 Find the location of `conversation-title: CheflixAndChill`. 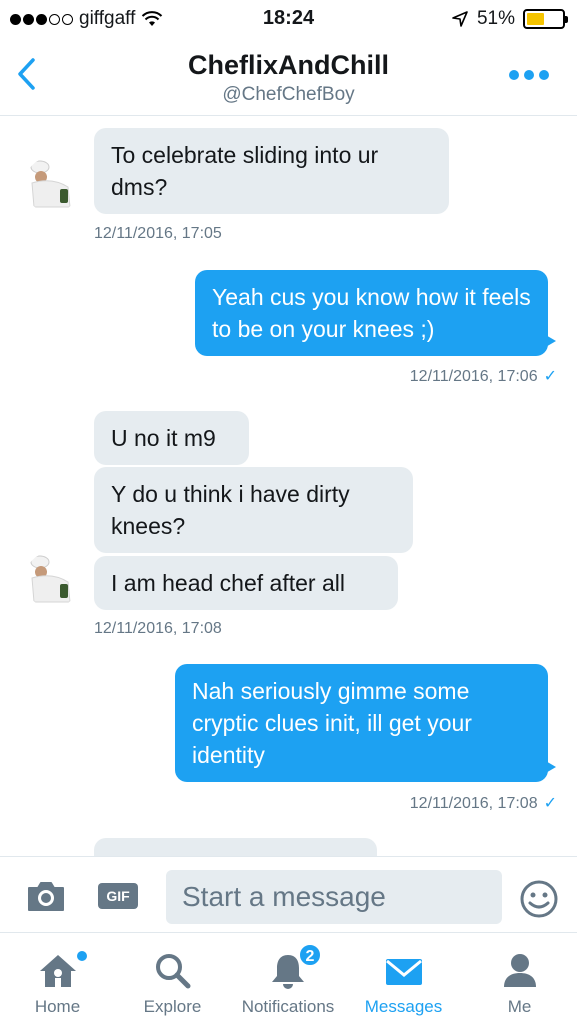

conversation-title: CheflixAndChill is located at coordinates (288, 65).